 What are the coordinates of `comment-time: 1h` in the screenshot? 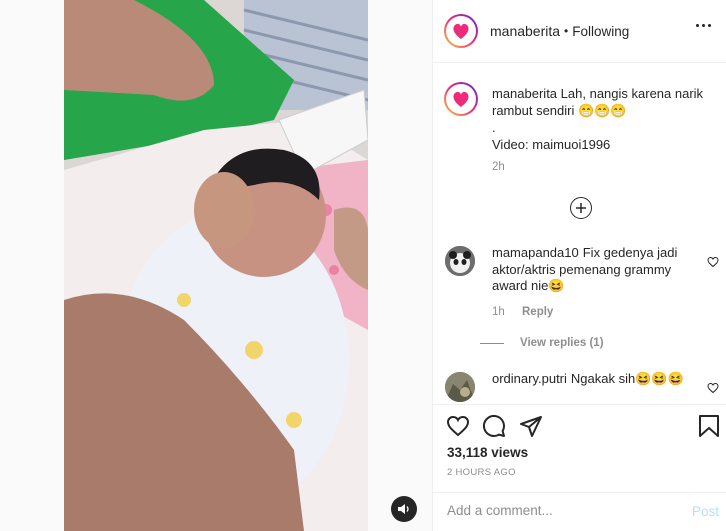 It's located at (498, 312).